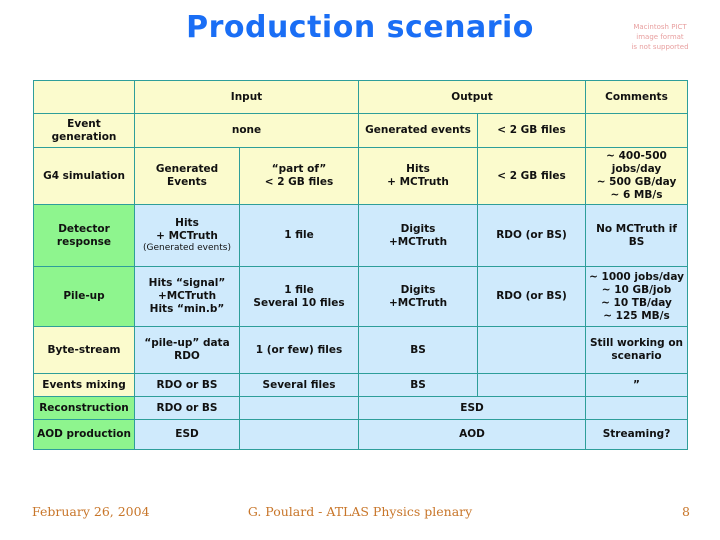 Image resolution: width=720 pixels, height=540 pixels. I want to click on cell-input-event-generation: none, so click(246, 130).